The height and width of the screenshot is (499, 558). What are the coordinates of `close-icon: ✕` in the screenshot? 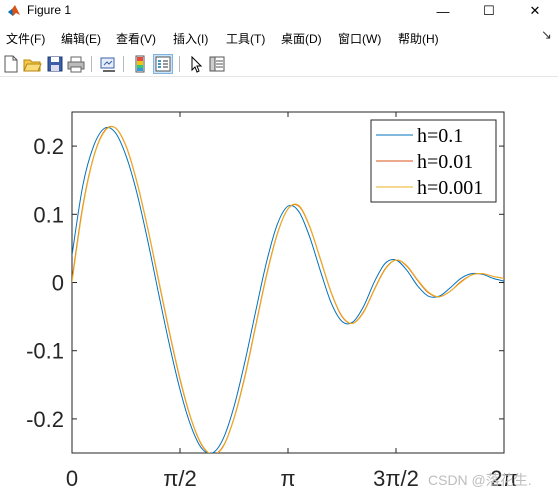 It's located at (535, 10).